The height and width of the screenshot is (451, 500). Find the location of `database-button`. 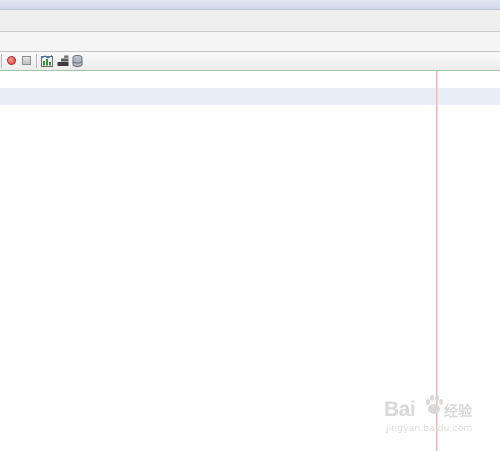

database-button is located at coordinates (77, 60).